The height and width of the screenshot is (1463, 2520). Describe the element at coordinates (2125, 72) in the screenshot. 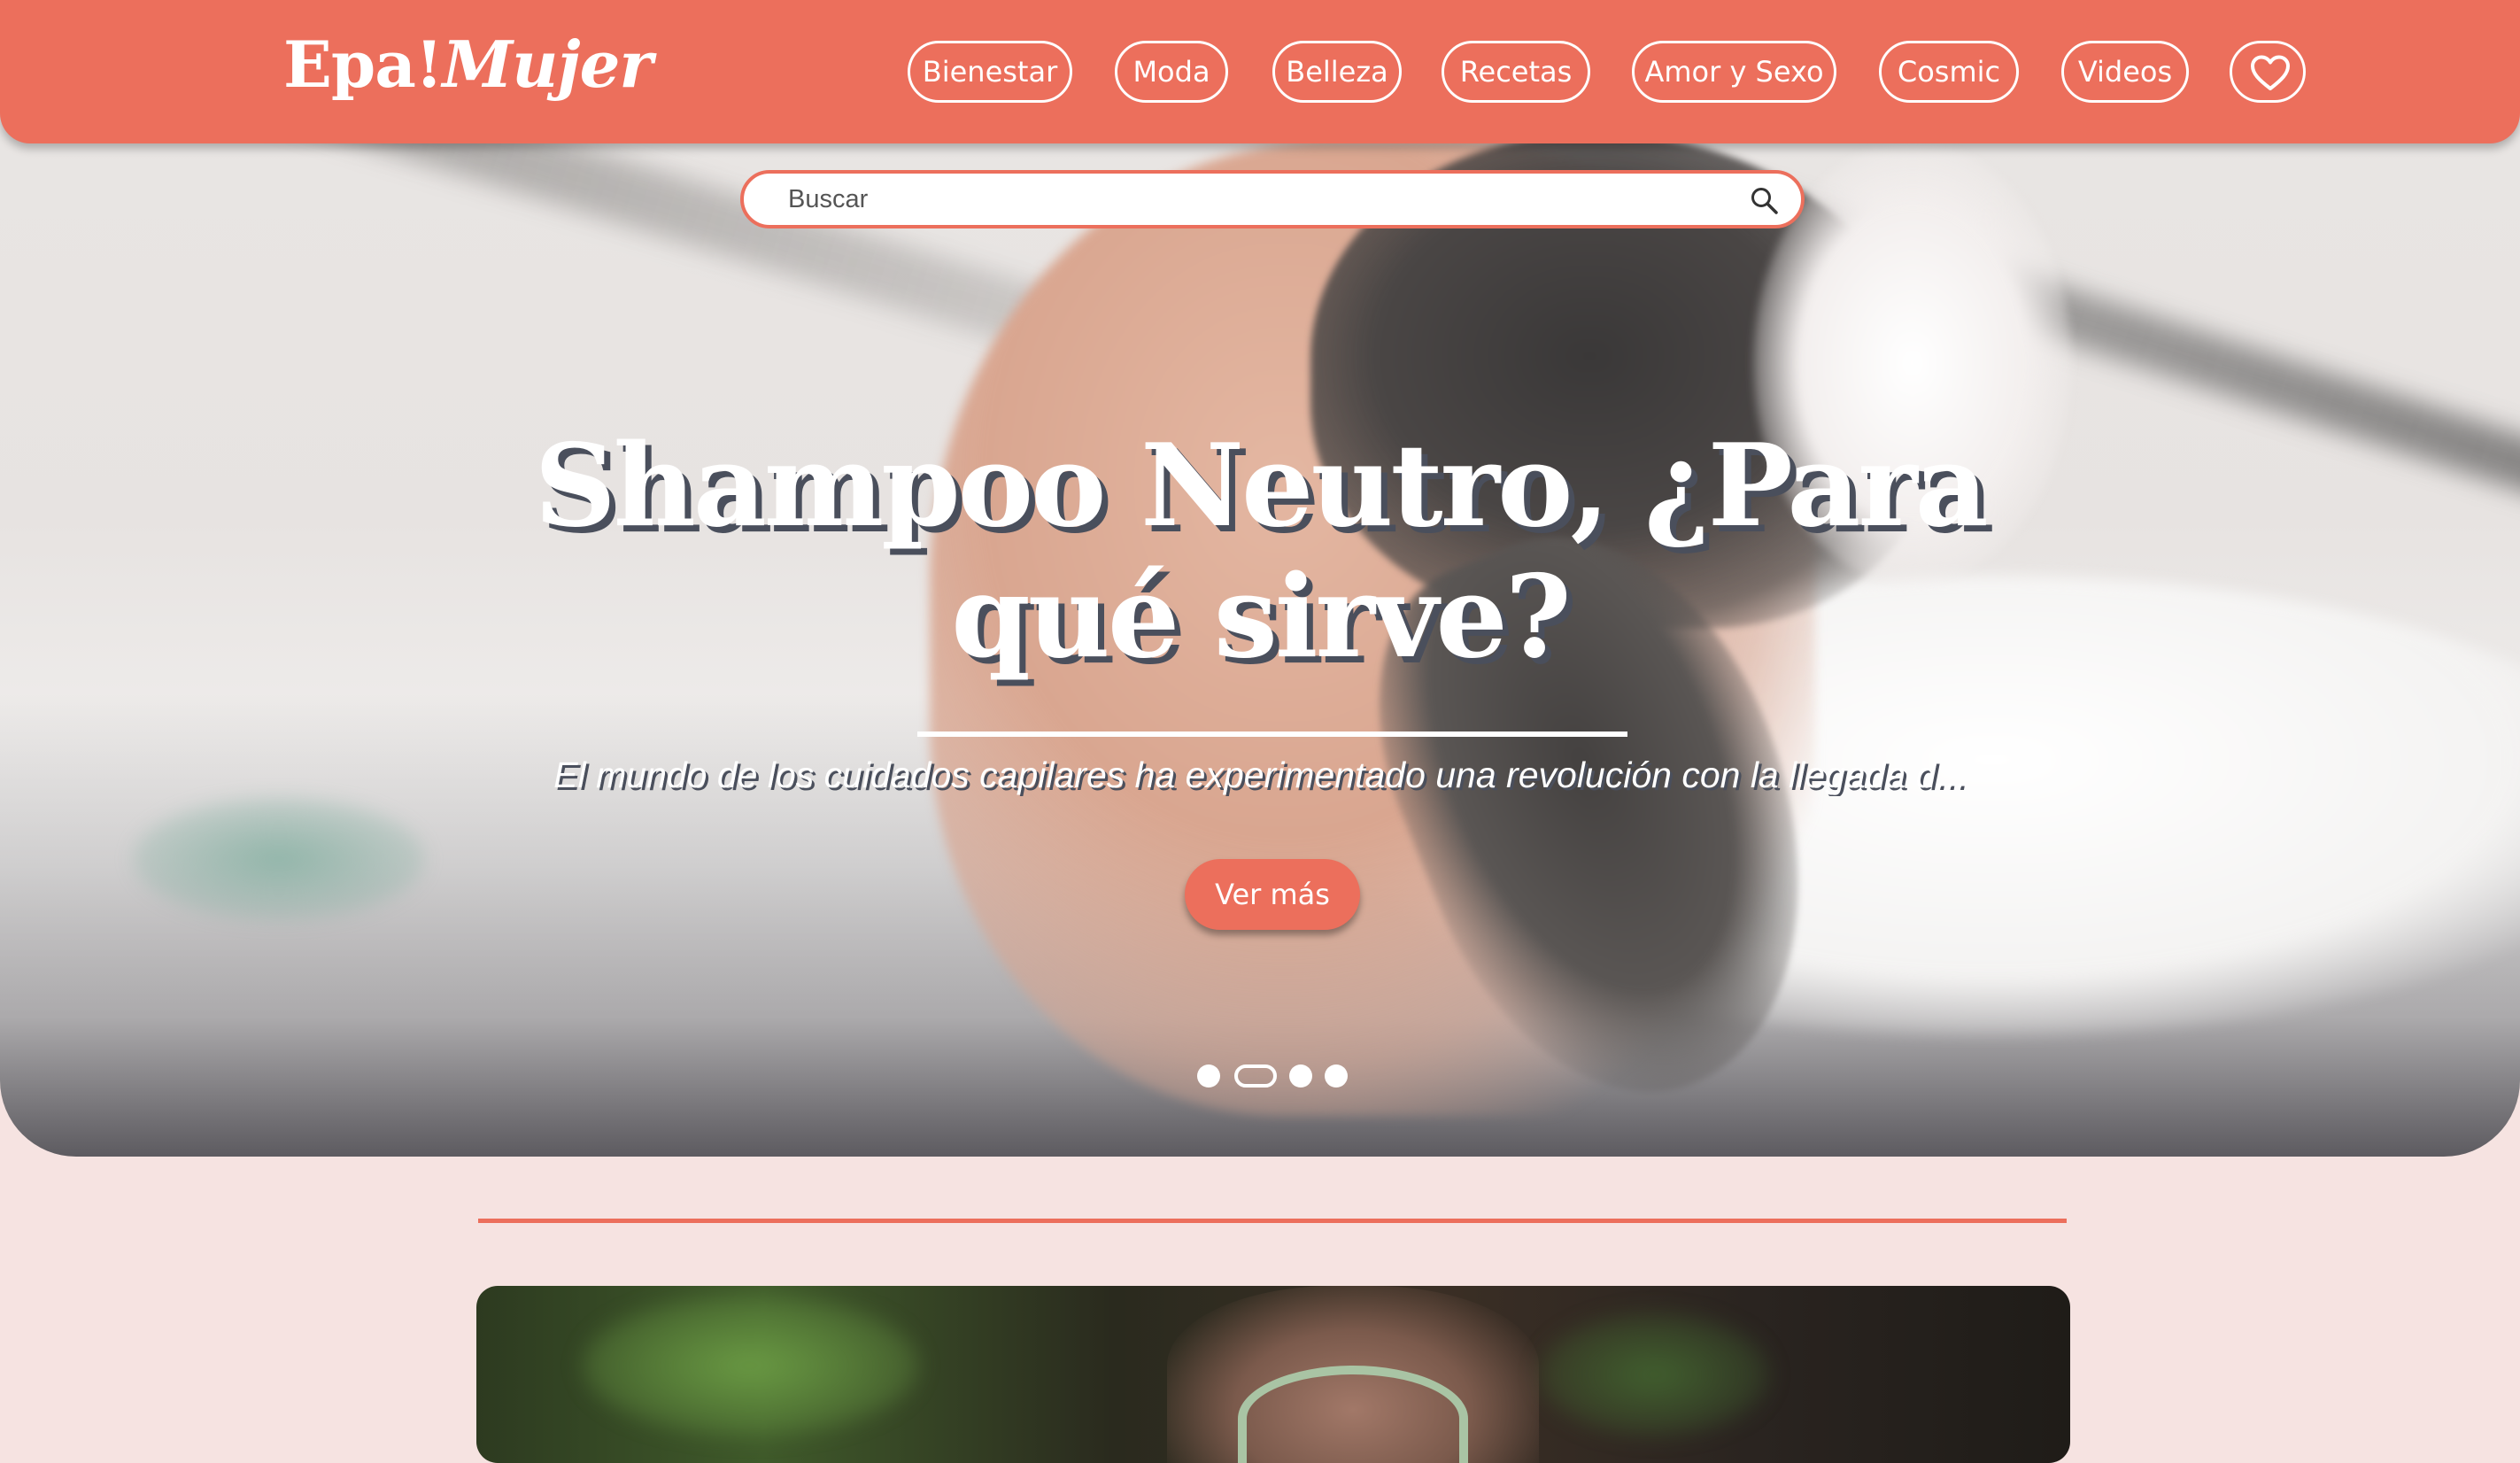

I see `nav-item-videos: Videos` at that location.